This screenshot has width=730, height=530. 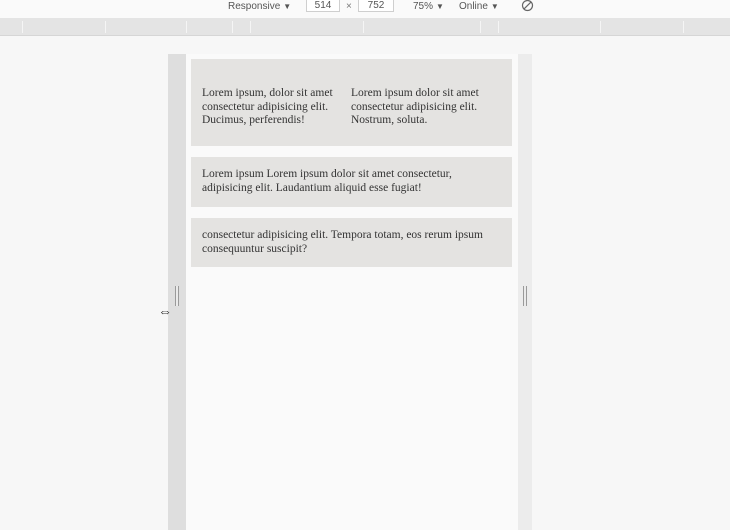 I want to click on device-select: Responsive ▼, so click(x=259, y=9).